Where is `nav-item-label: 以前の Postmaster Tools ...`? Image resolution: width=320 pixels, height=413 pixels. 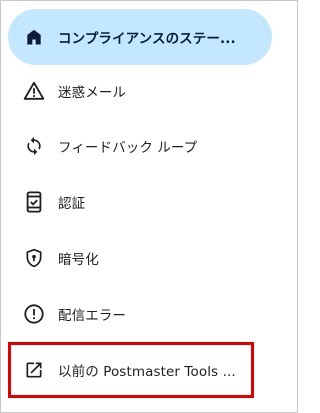 nav-item-label: 以前の Postmaster Tools ... is located at coordinates (147, 372).